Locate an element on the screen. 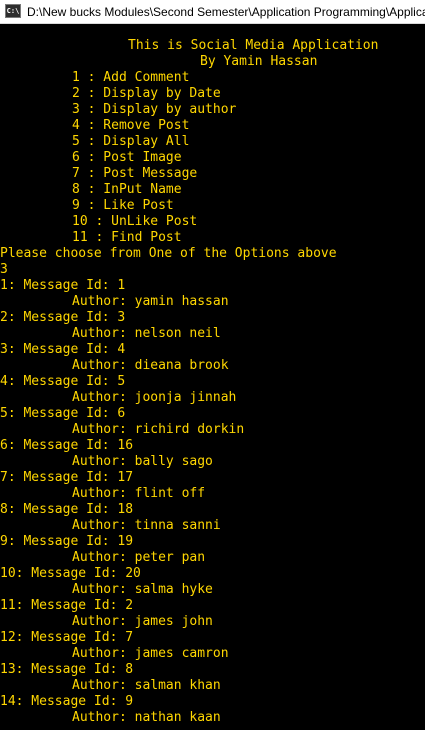 The height and width of the screenshot is (730, 425). menu-option-post-message: 7 : Post Message is located at coordinates (135, 173).